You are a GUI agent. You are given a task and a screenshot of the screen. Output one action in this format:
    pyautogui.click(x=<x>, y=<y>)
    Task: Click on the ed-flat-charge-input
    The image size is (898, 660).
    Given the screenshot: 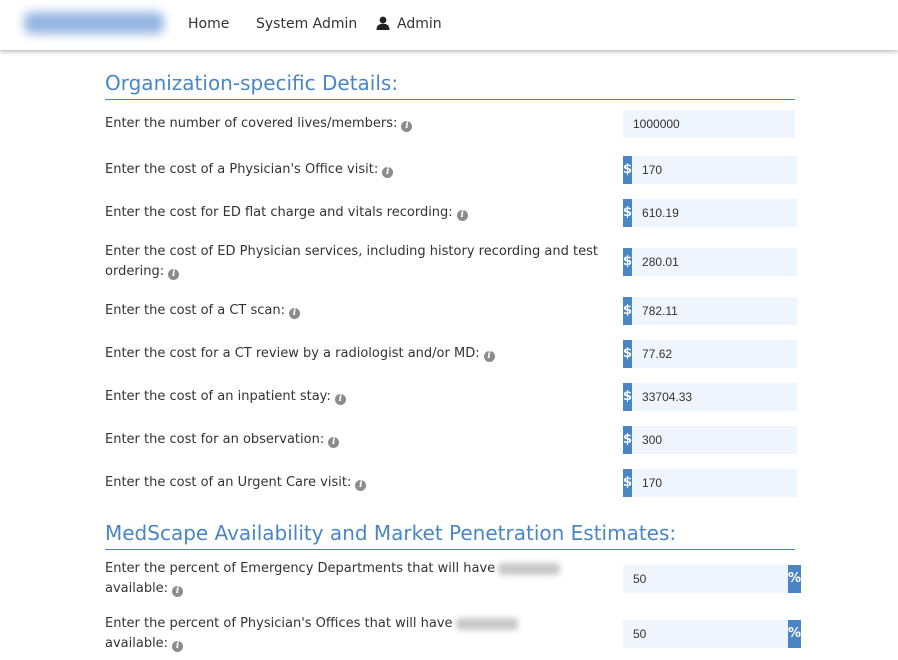 What is the action you would take?
    pyautogui.click(x=715, y=212)
    